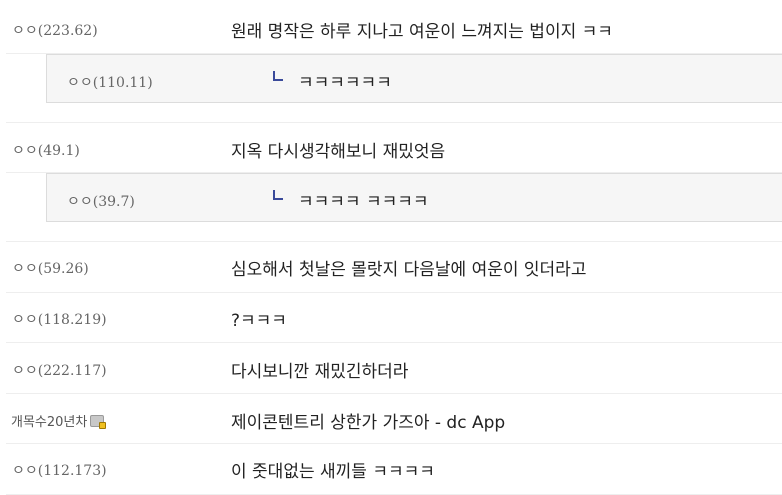 This screenshot has height=495, width=782. Describe the element at coordinates (46, 150) in the screenshot. I see `comment-writer: ㅇㅇ(49.1)` at that location.